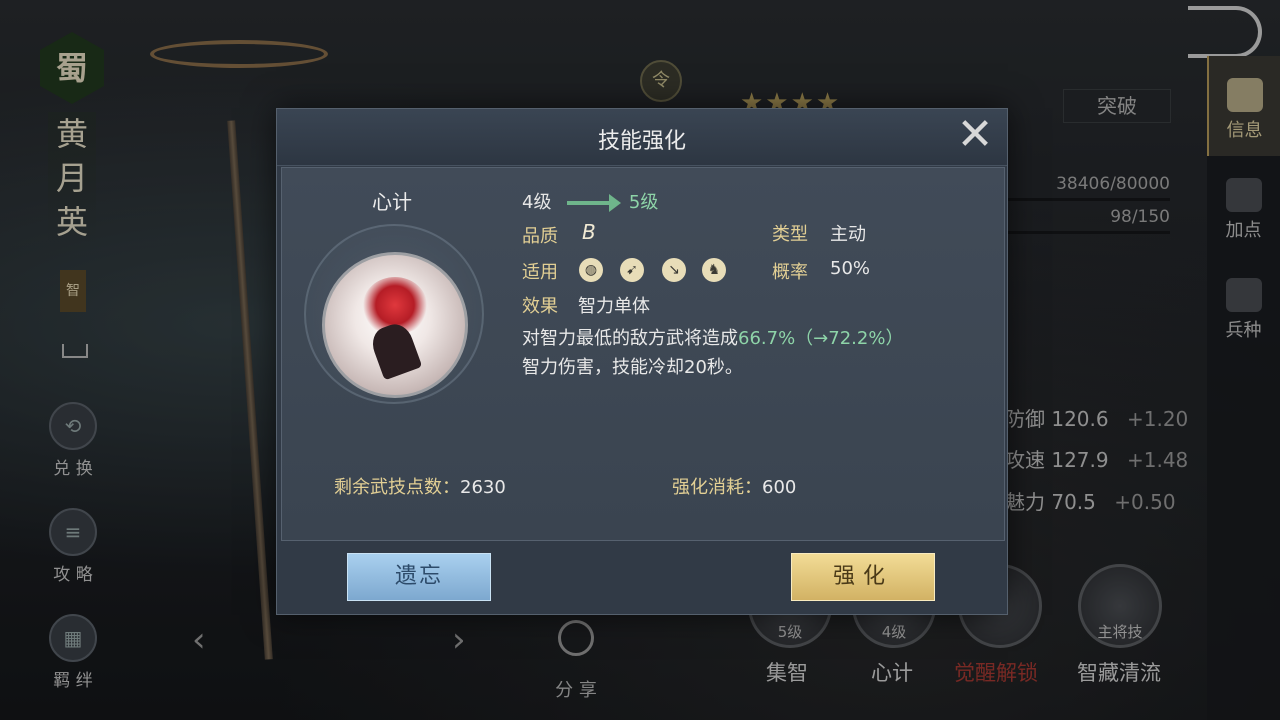  Describe the element at coordinates (419, 577) in the screenshot. I see `forget-button: 遗忘` at that location.